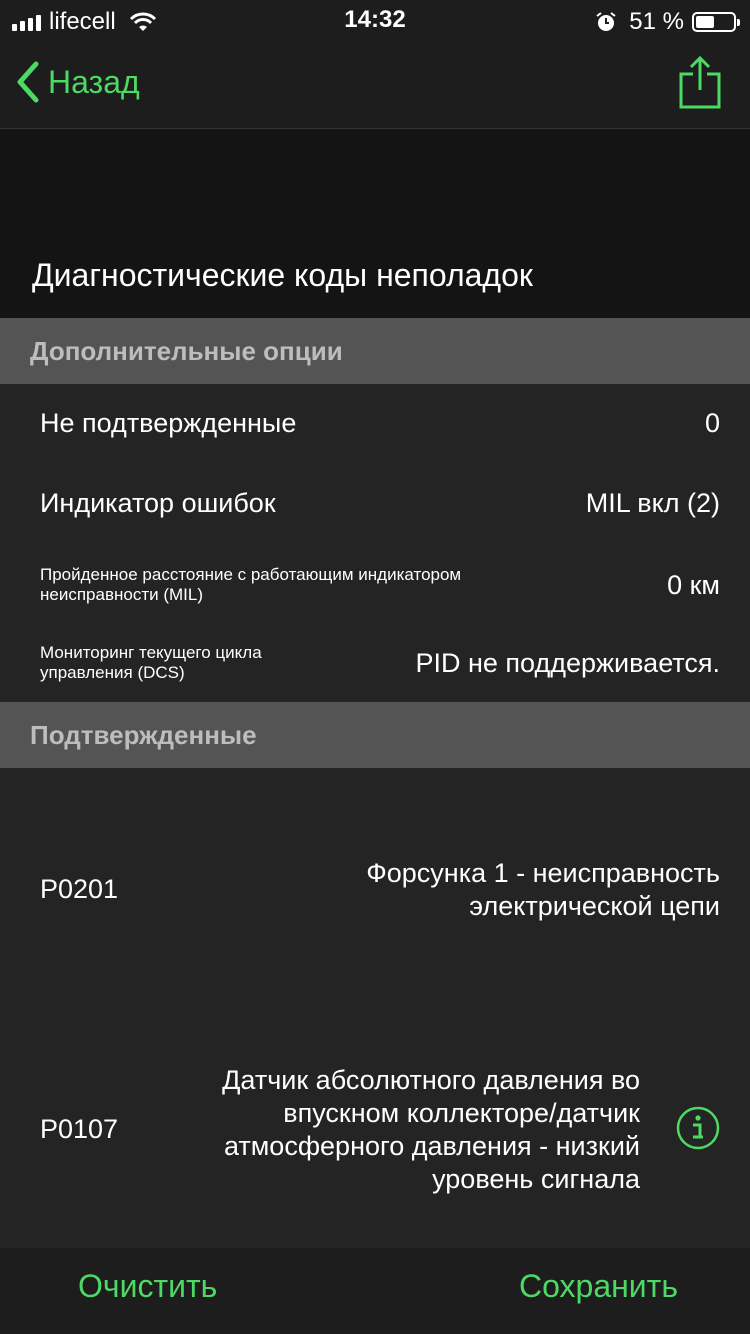  Describe the element at coordinates (375, 1291) in the screenshot. I see `bottom-toolbar: Очистить Сохранить` at that location.